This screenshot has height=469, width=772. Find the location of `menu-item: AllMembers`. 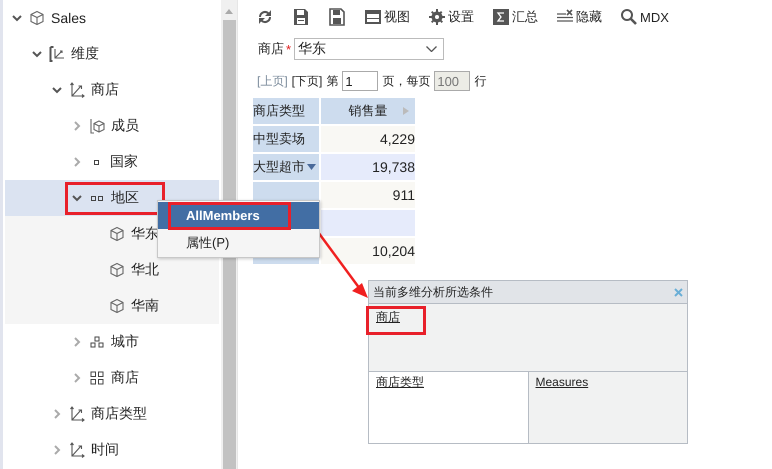

menu-item: AllMembers is located at coordinates (238, 215).